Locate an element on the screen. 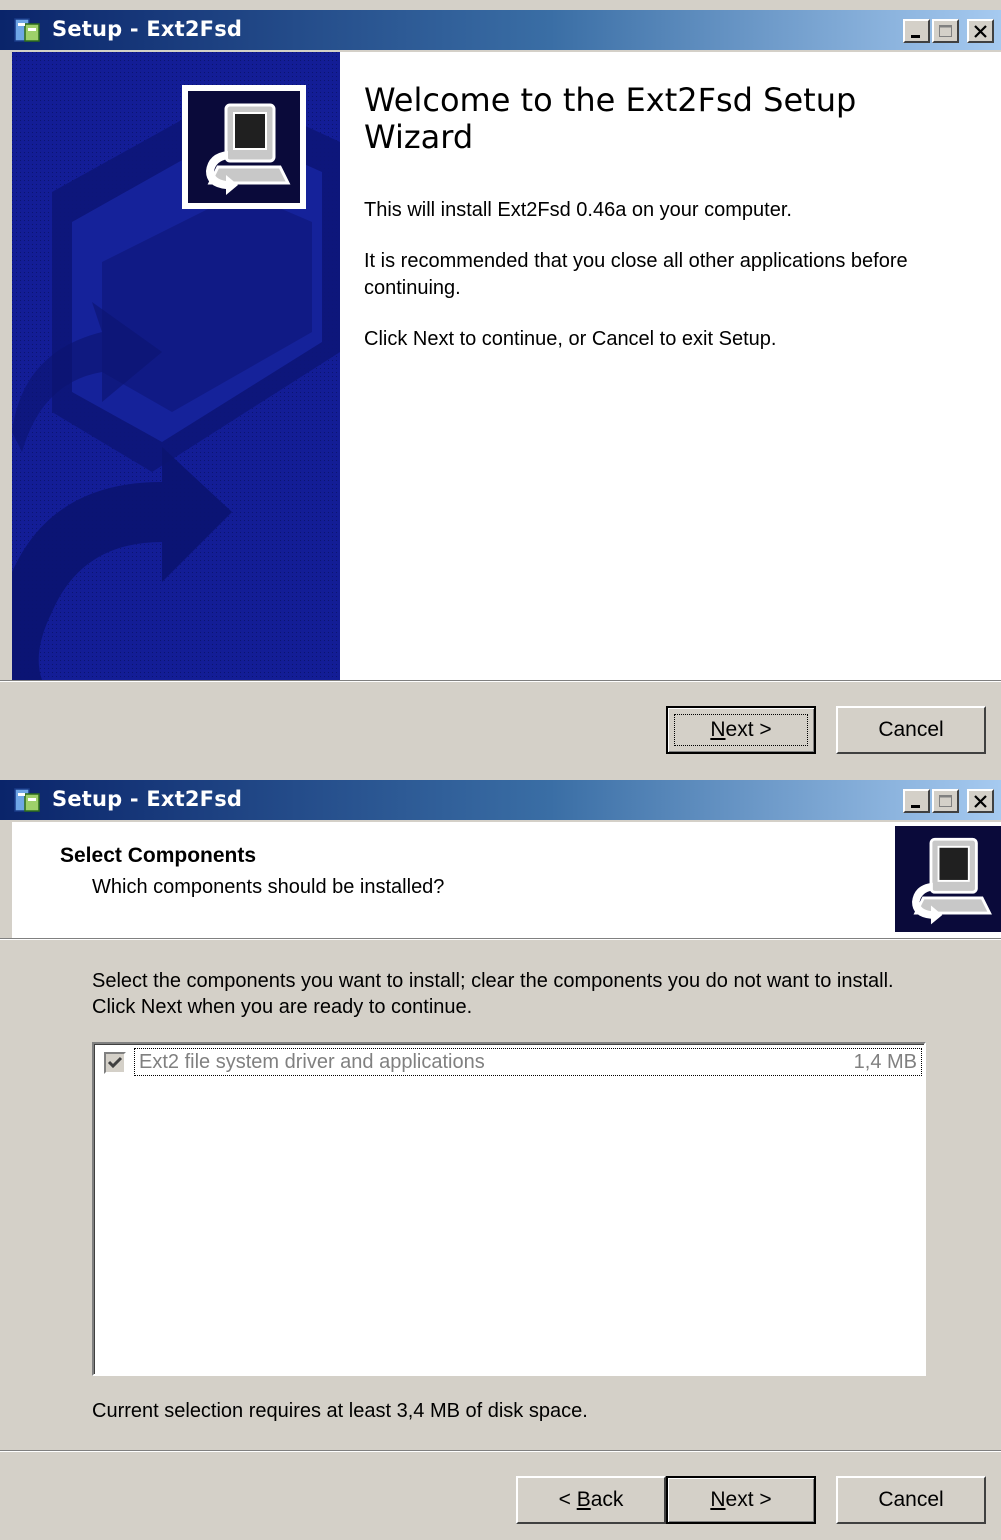 This screenshot has height=1540, width=1001. component-checkbox is located at coordinates (115, 1063).